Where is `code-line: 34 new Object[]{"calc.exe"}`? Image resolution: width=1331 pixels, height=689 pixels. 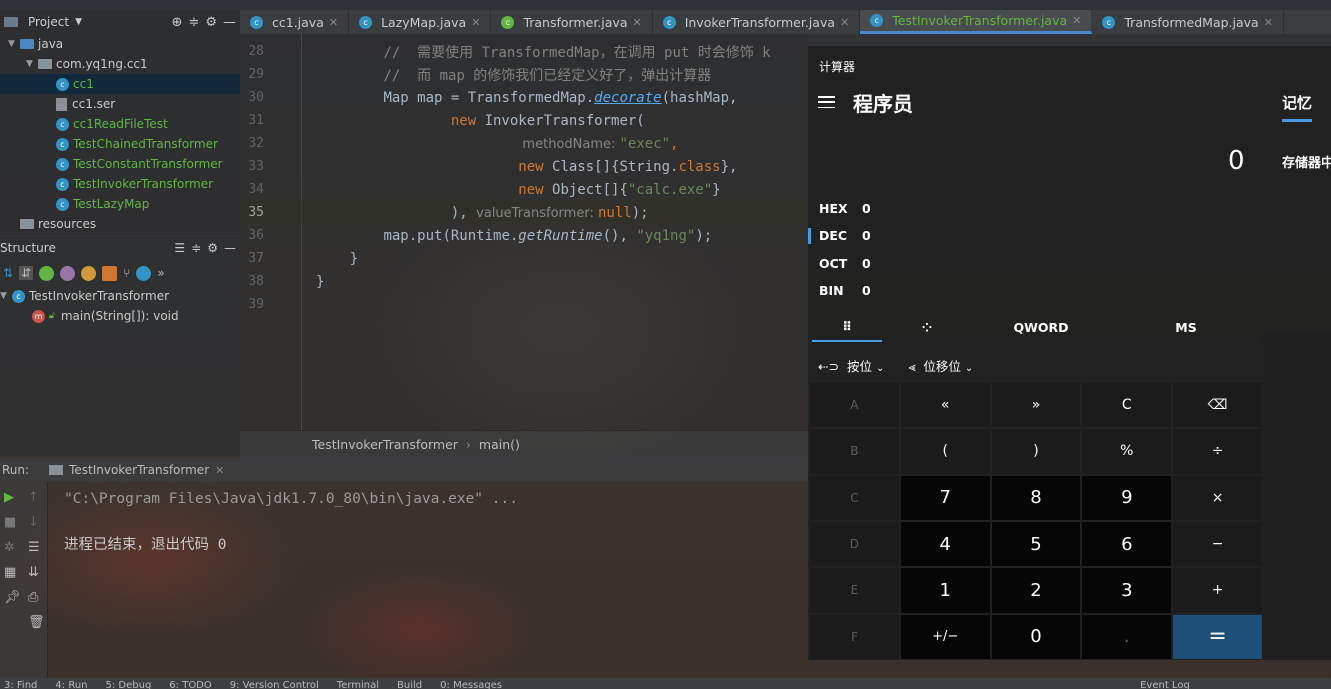 code-line: 34 new Object[]{"calc.exe"} is located at coordinates (480, 189).